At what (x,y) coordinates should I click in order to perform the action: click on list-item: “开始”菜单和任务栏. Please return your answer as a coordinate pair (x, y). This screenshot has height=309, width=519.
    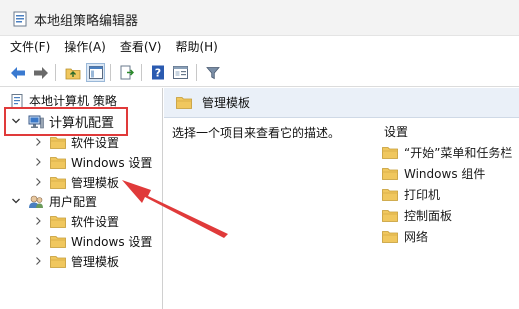
    Looking at the image, I should click on (447, 152).